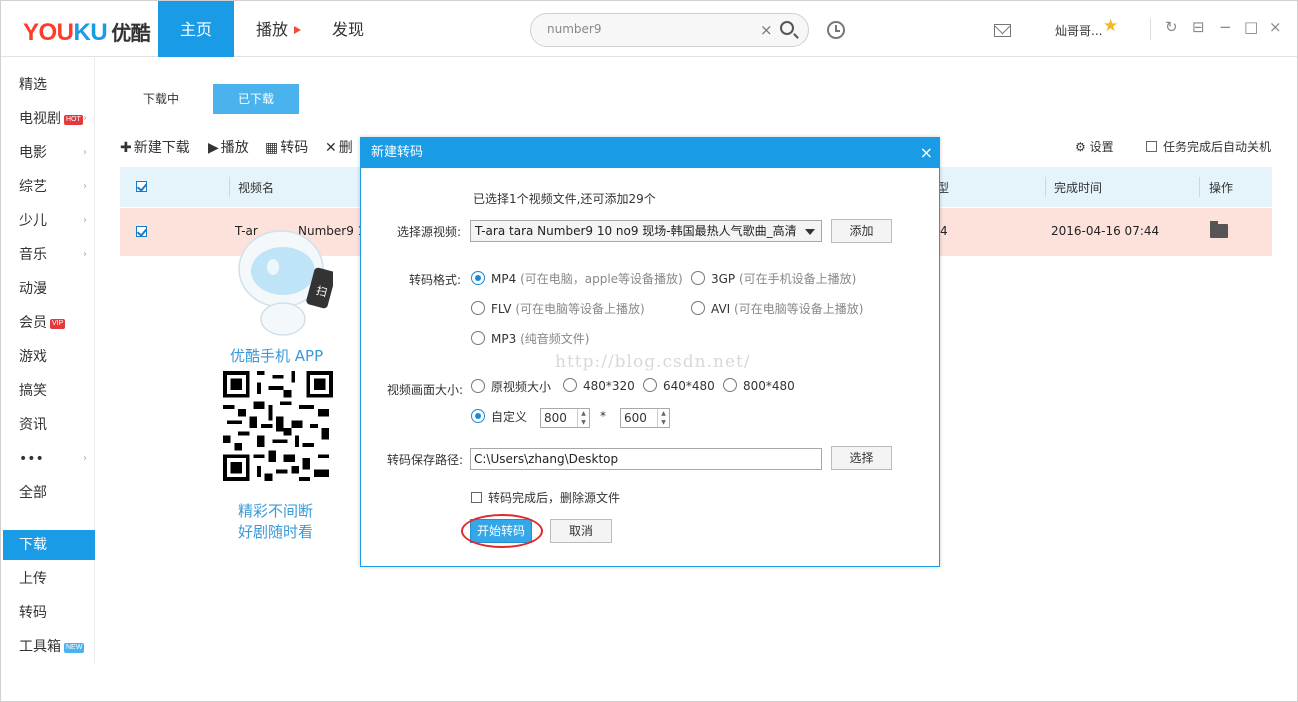  I want to click on add-button: 添加, so click(861, 231).